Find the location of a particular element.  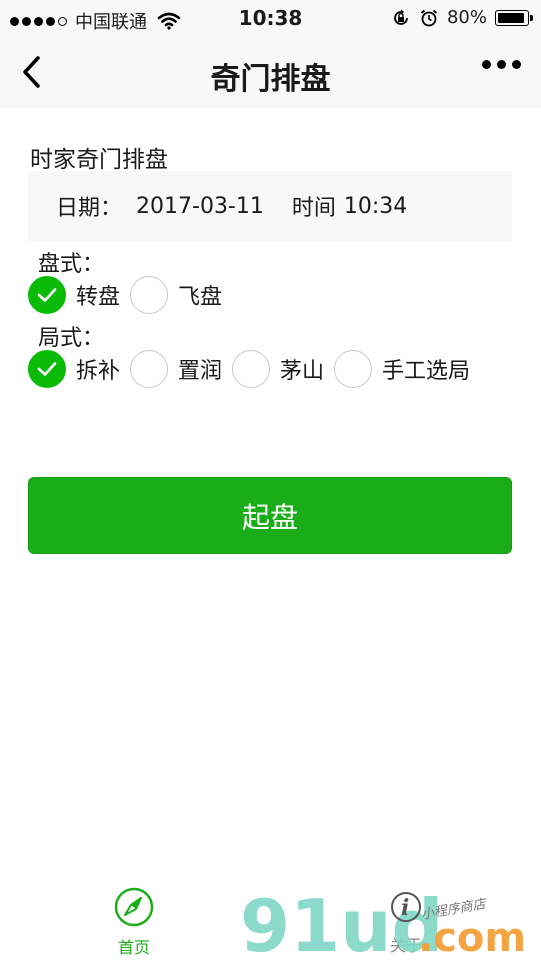

pan-label: 盘式： is located at coordinates (71, 264).